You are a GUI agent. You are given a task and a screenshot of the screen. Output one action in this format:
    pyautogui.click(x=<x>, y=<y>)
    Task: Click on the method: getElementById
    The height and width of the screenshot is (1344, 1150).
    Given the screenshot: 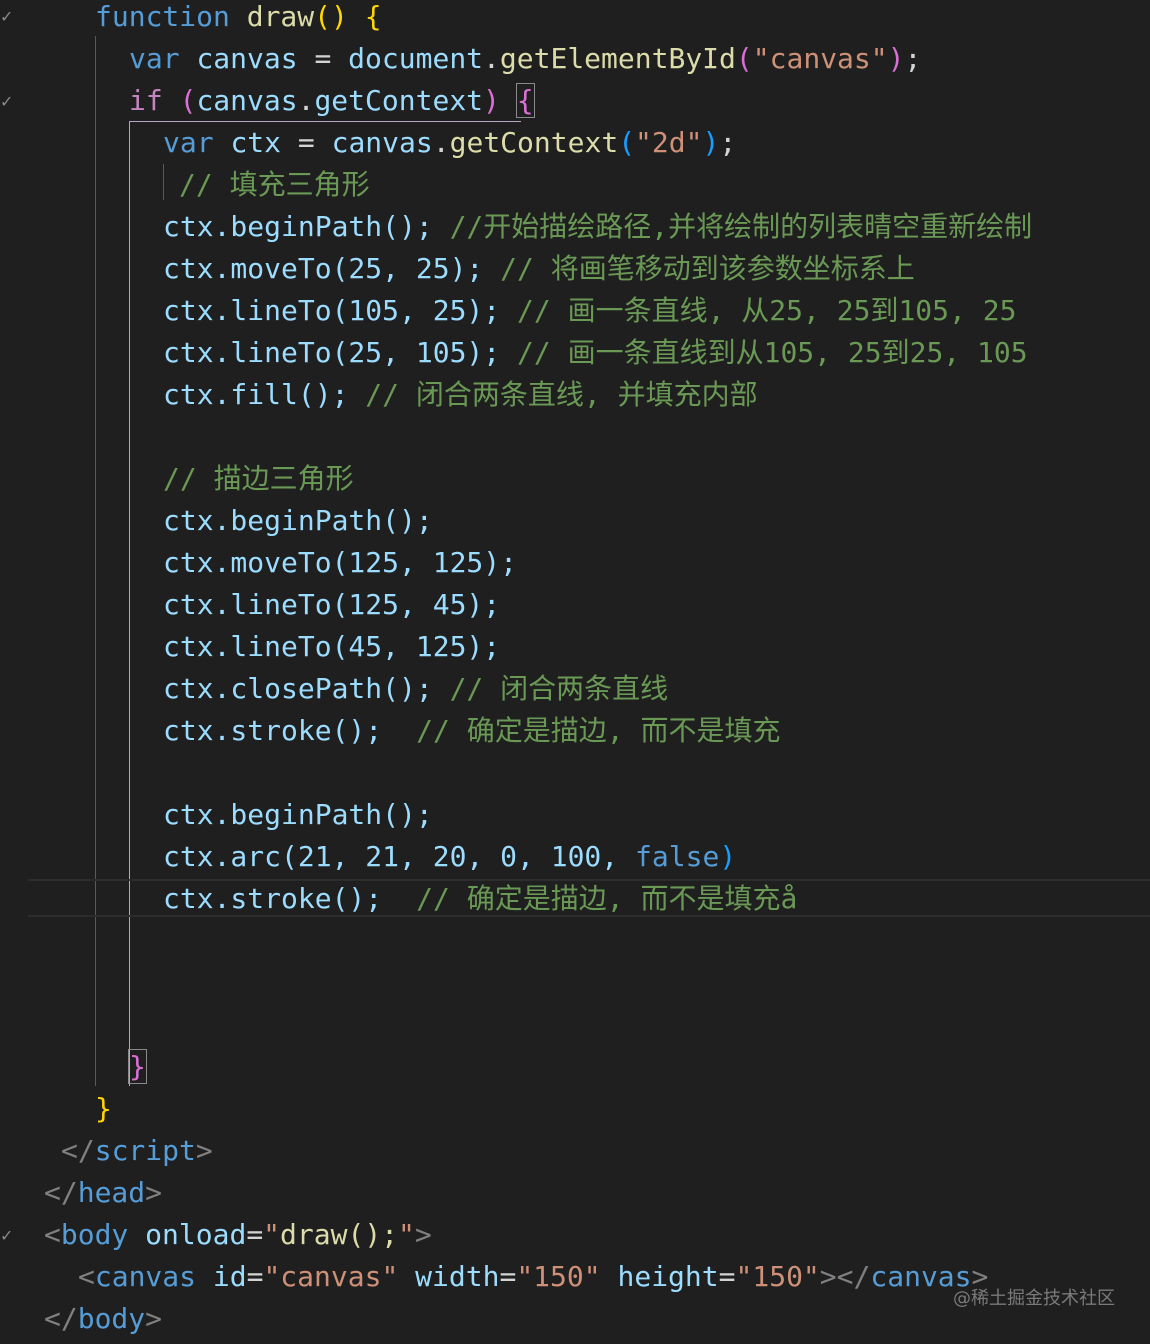 What is the action you would take?
    pyautogui.click(x=617, y=58)
    